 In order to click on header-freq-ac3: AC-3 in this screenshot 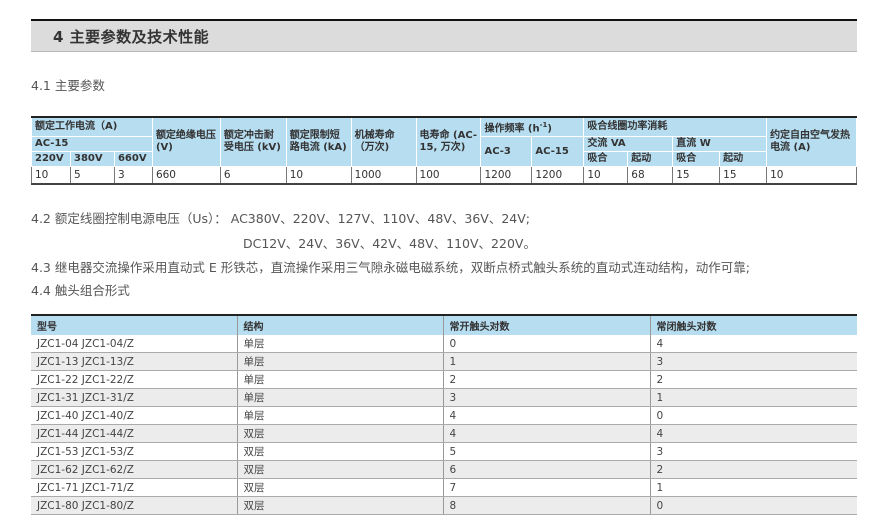, I will do `click(506, 152)`.